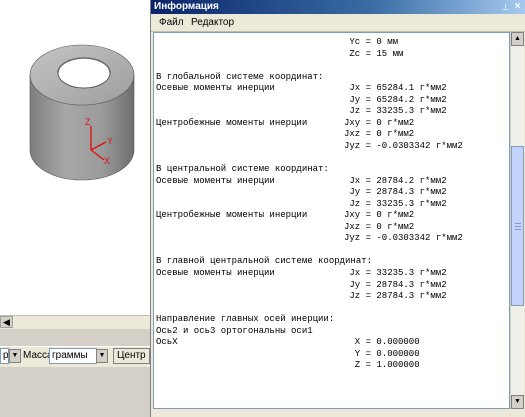 The image size is (525, 417). I want to click on report-line-value: Jxy = 0 г*мм2, so click(379, 215).